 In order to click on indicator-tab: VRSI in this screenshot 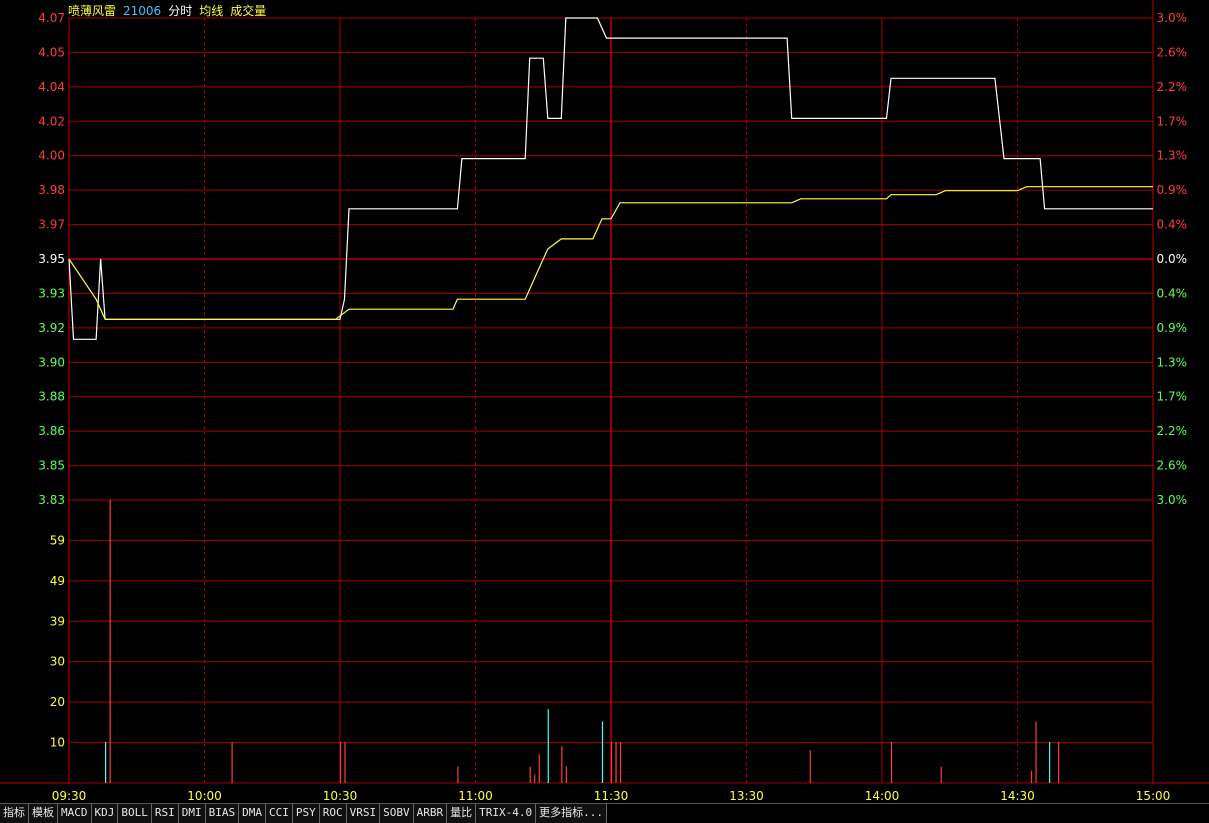, I will do `click(363, 813)`.